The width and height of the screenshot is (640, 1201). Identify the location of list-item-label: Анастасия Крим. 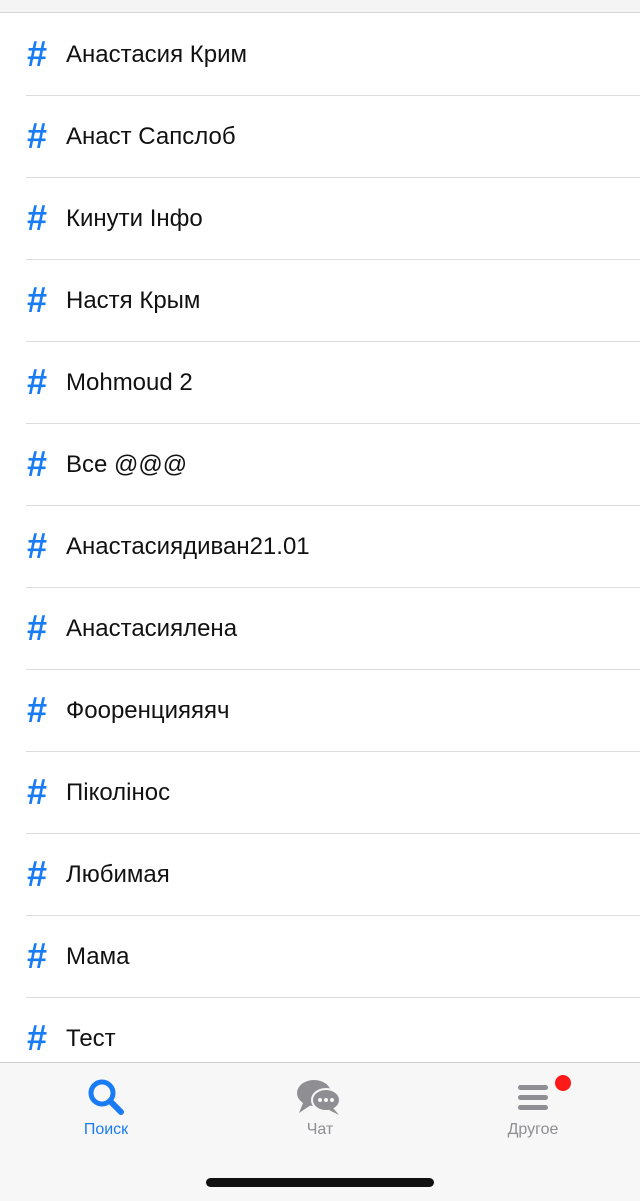
(156, 54).